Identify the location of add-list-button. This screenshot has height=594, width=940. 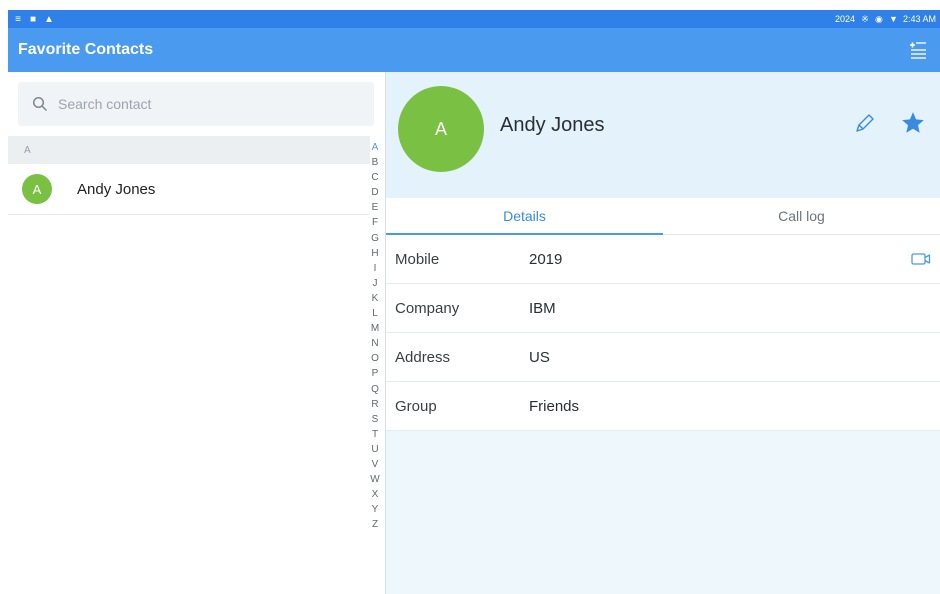
(918, 50).